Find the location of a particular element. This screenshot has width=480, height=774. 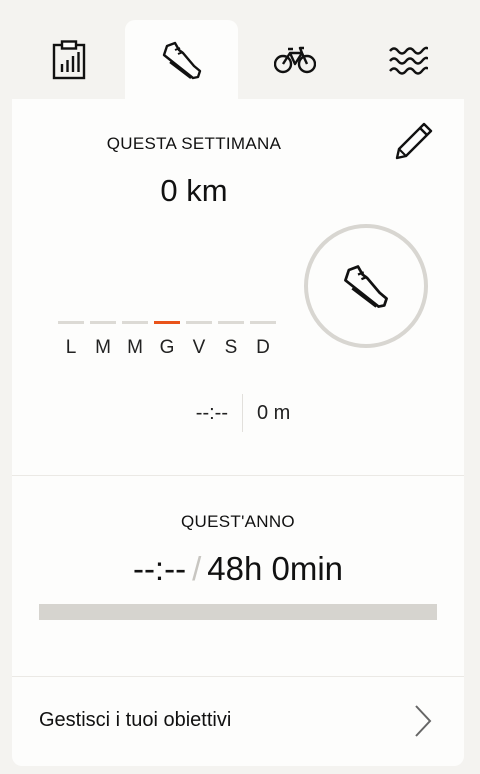

weekday-strip: L M M G V S D is located at coordinates (170, 341).